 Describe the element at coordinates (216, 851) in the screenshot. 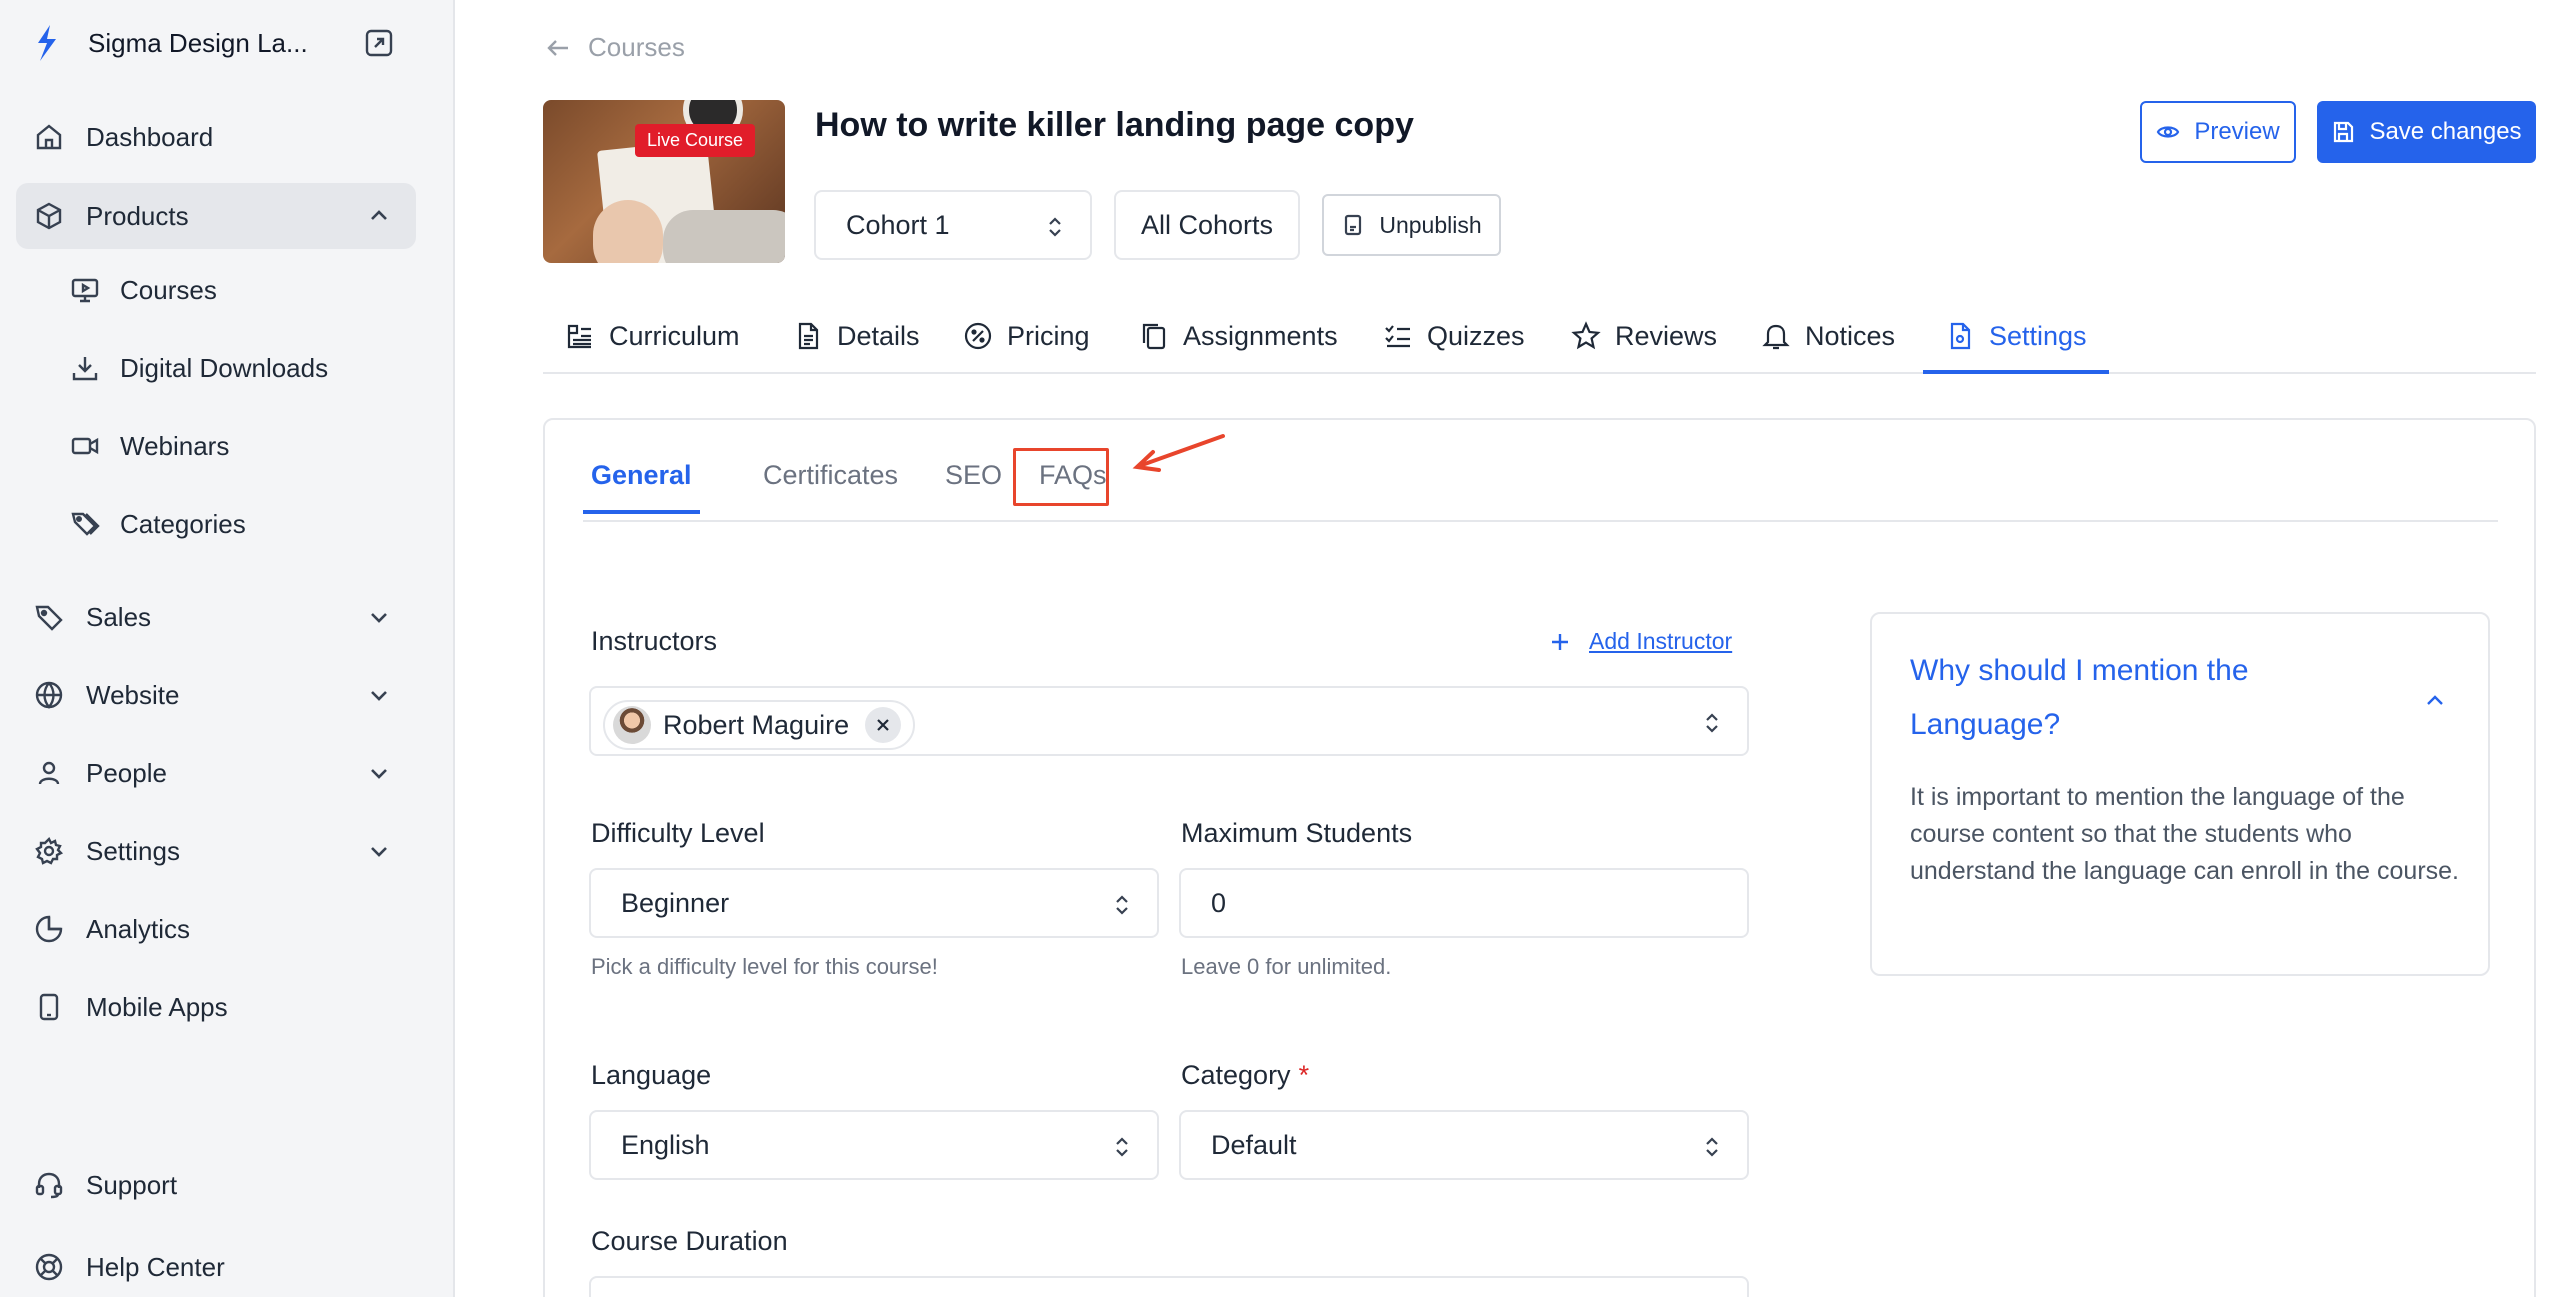

I see `sidebar-item-settings: Settings` at that location.